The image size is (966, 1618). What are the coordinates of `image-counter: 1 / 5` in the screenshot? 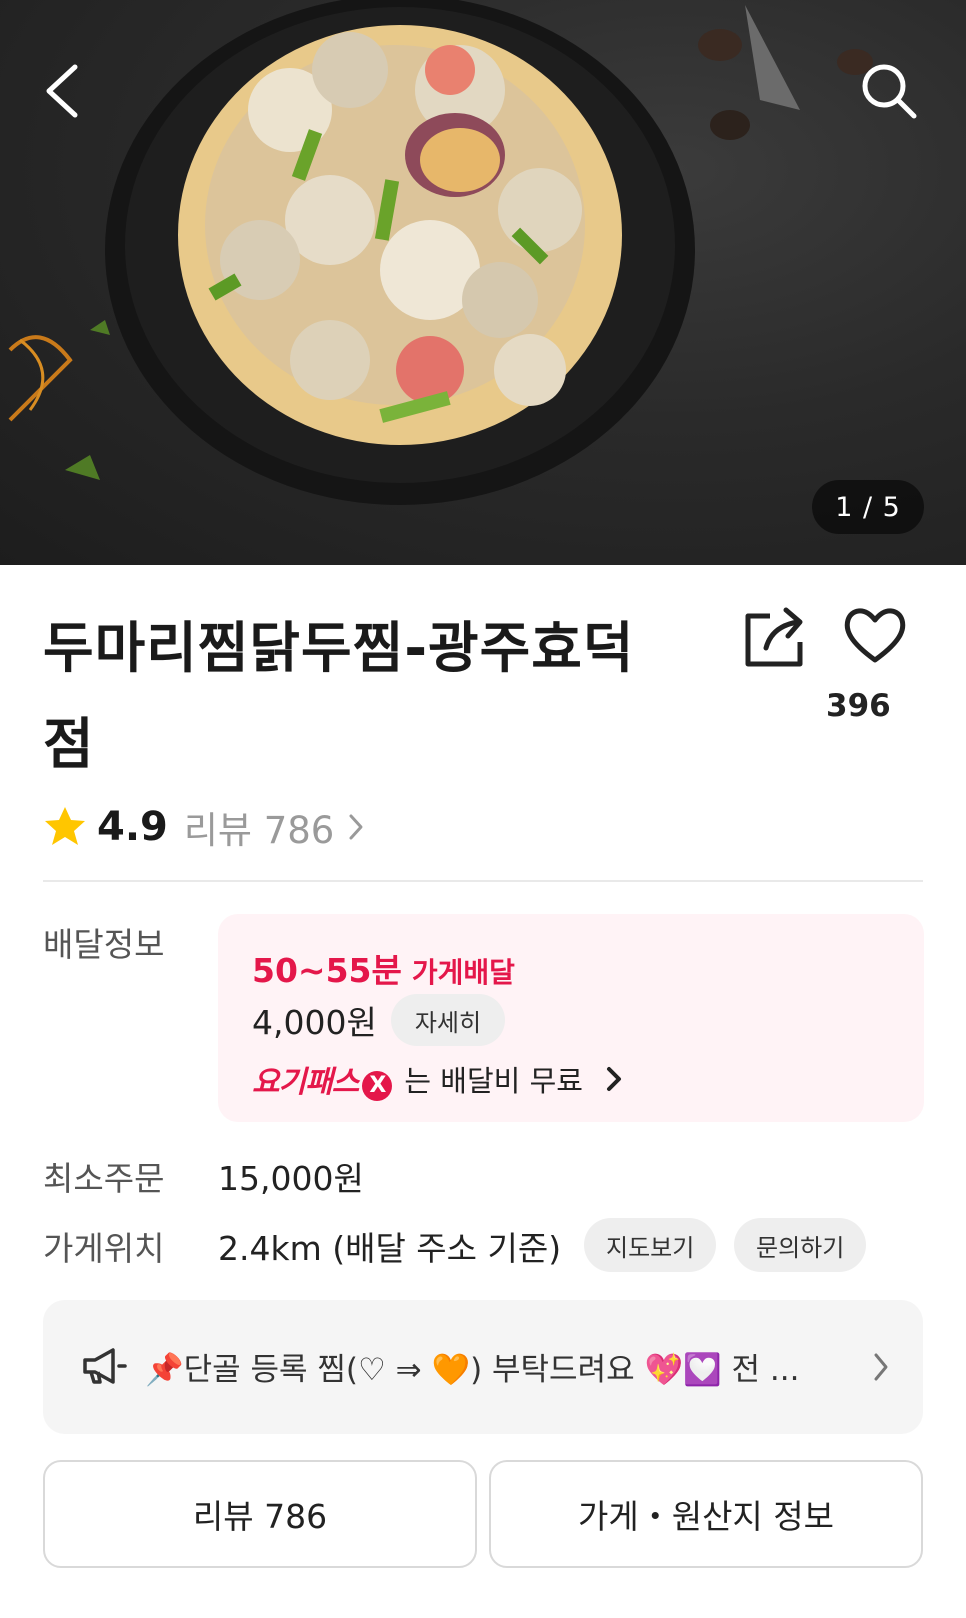 It's located at (868, 507).